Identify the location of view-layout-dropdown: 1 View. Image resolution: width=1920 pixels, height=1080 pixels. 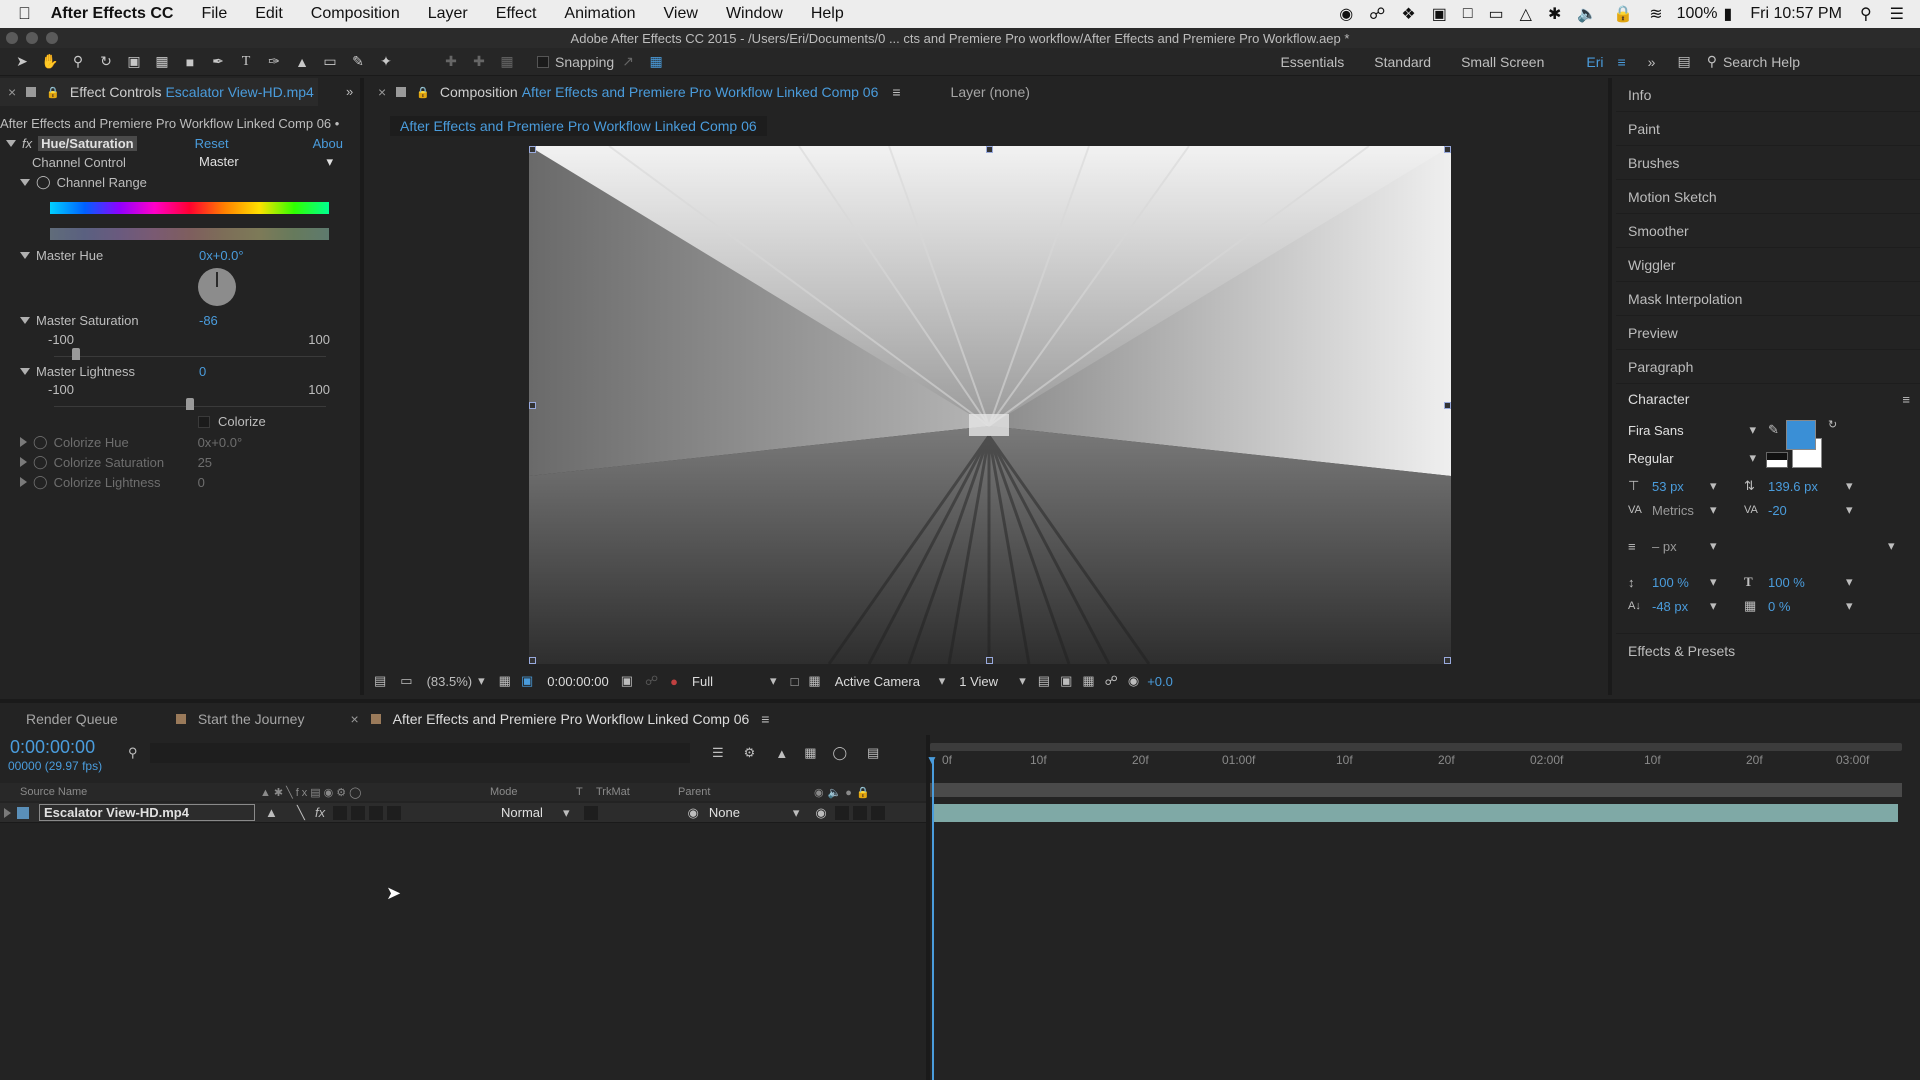
(989, 681).